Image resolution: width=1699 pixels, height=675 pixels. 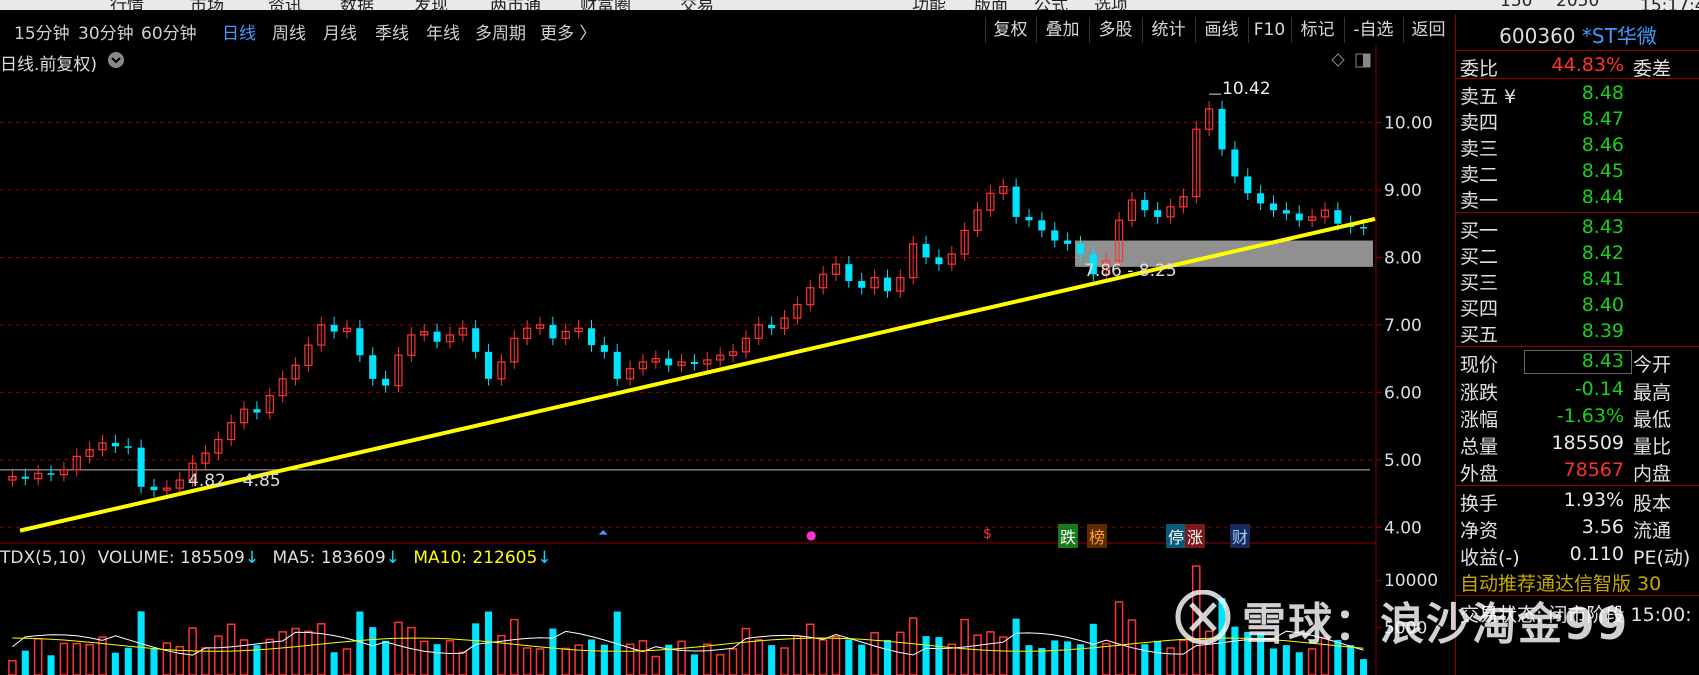 What do you see at coordinates (49, 65) in the screenshot?
I see `chart-title: 日线.前复权)` at bounding box center [49, 65].